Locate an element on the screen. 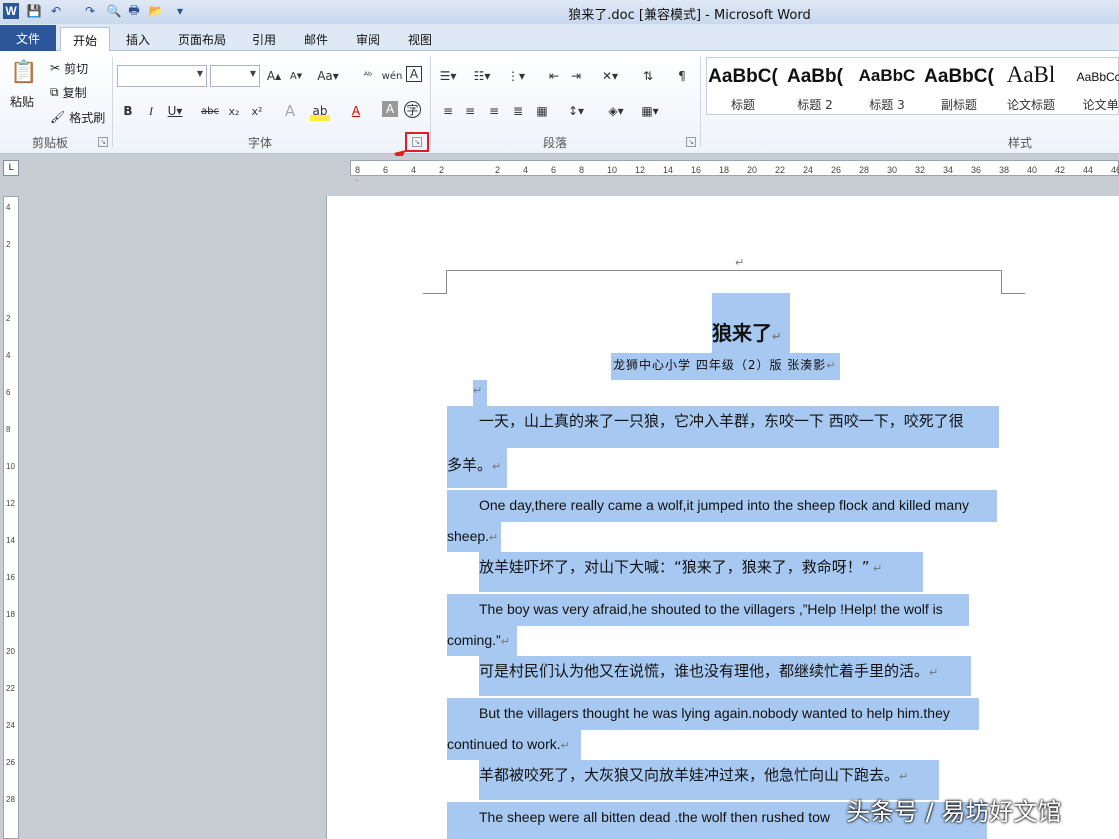  line-spacing-icon: ↕▾ is located at coordinates (576, 111).